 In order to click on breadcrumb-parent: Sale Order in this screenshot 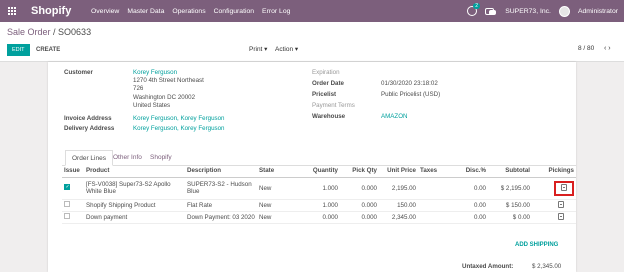, I will do `click(29, 32)`.